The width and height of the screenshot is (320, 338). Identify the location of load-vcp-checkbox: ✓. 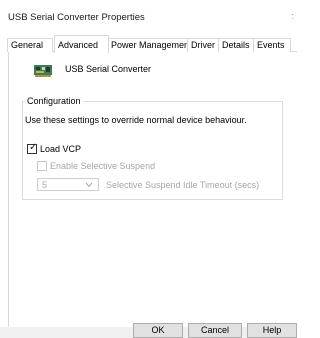
(32, 148).